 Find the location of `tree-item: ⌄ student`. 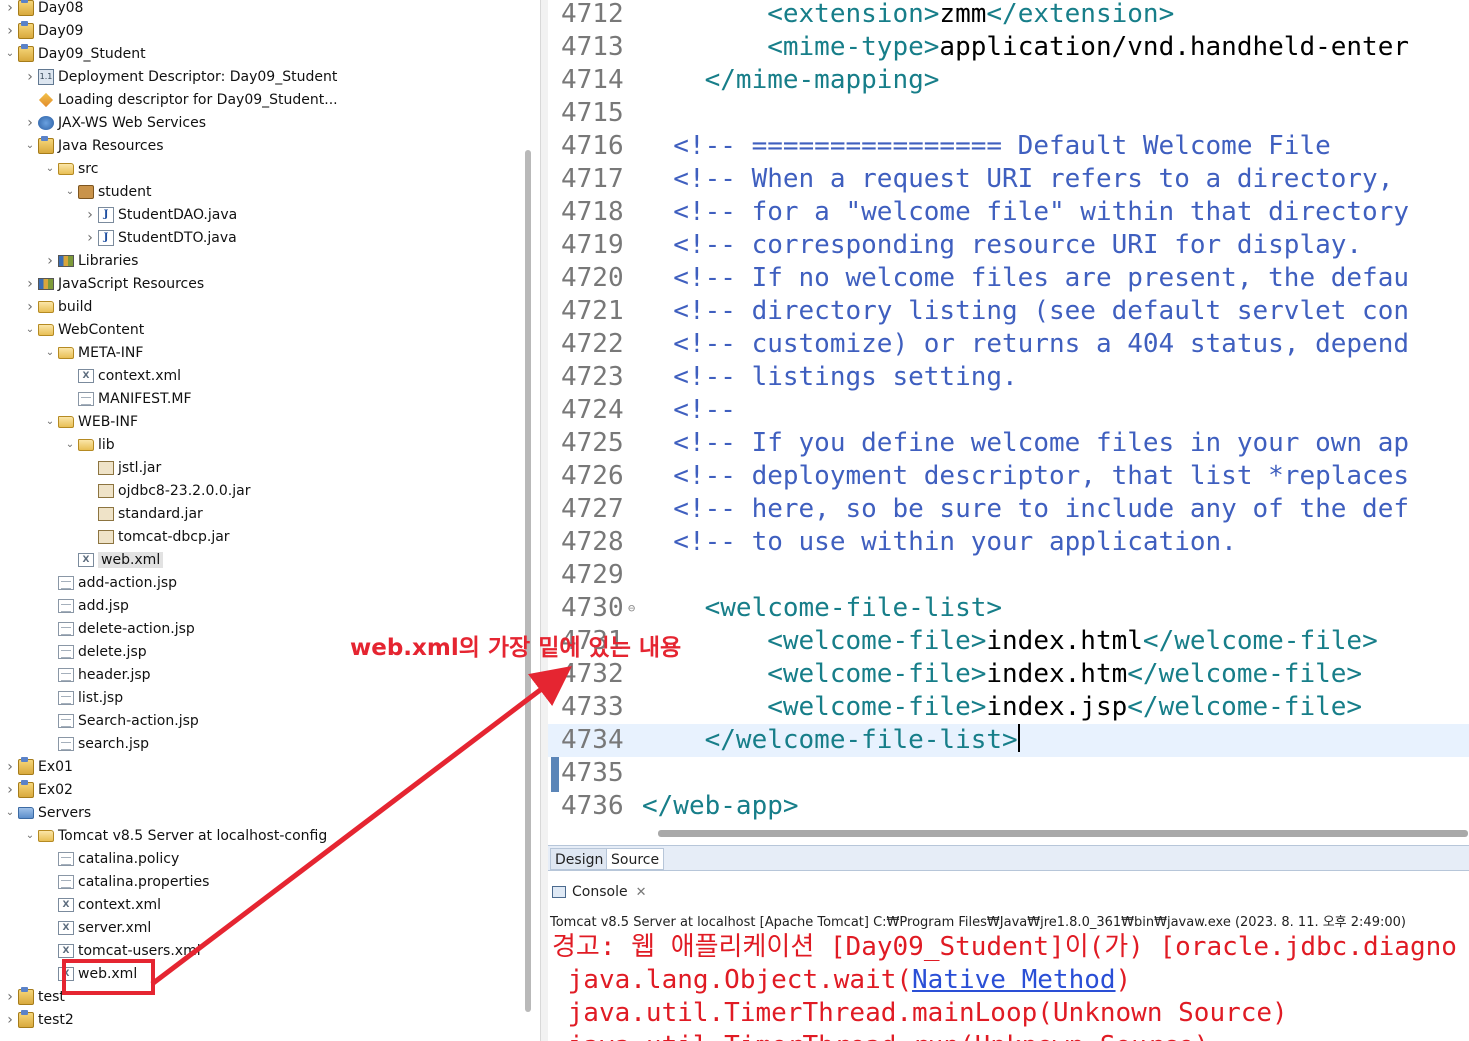

tree-item: ⌄ student is located at coordinates (261, 191).